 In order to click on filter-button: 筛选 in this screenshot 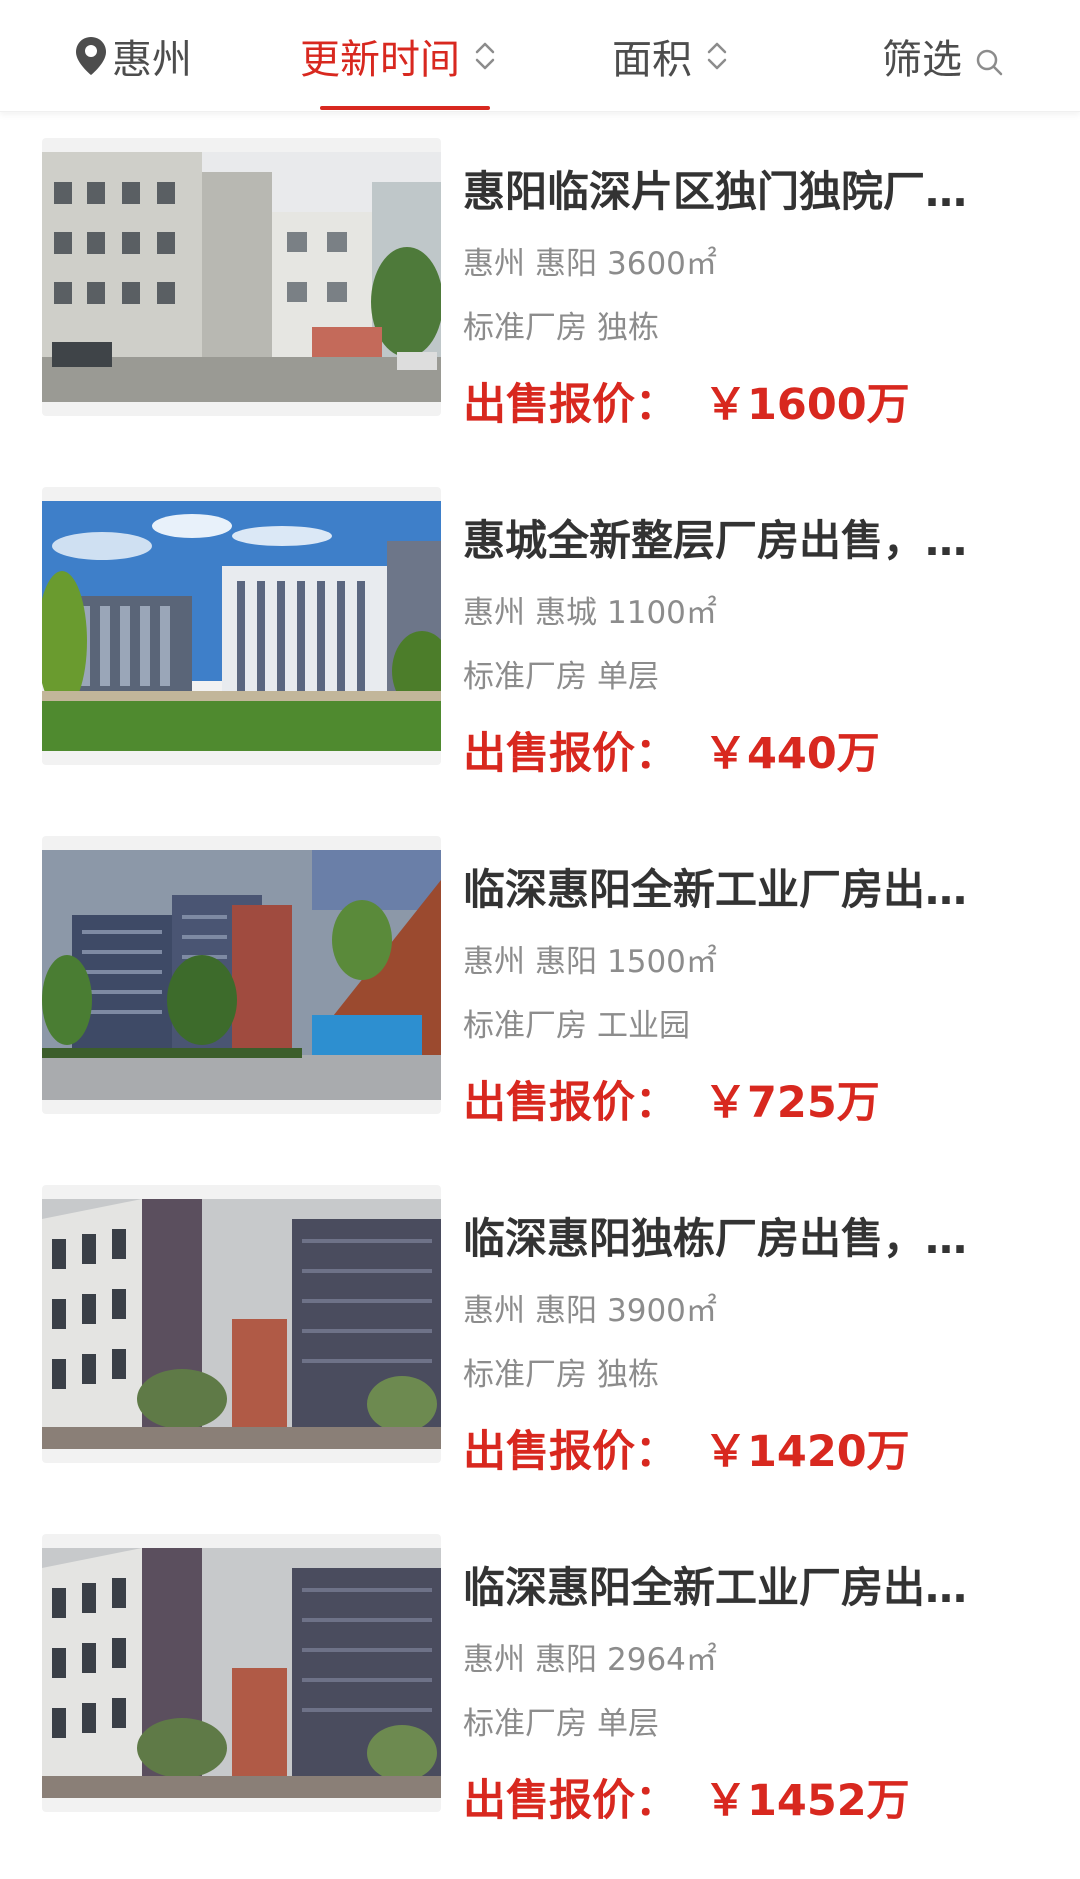, I will do `click(943, 56)`.